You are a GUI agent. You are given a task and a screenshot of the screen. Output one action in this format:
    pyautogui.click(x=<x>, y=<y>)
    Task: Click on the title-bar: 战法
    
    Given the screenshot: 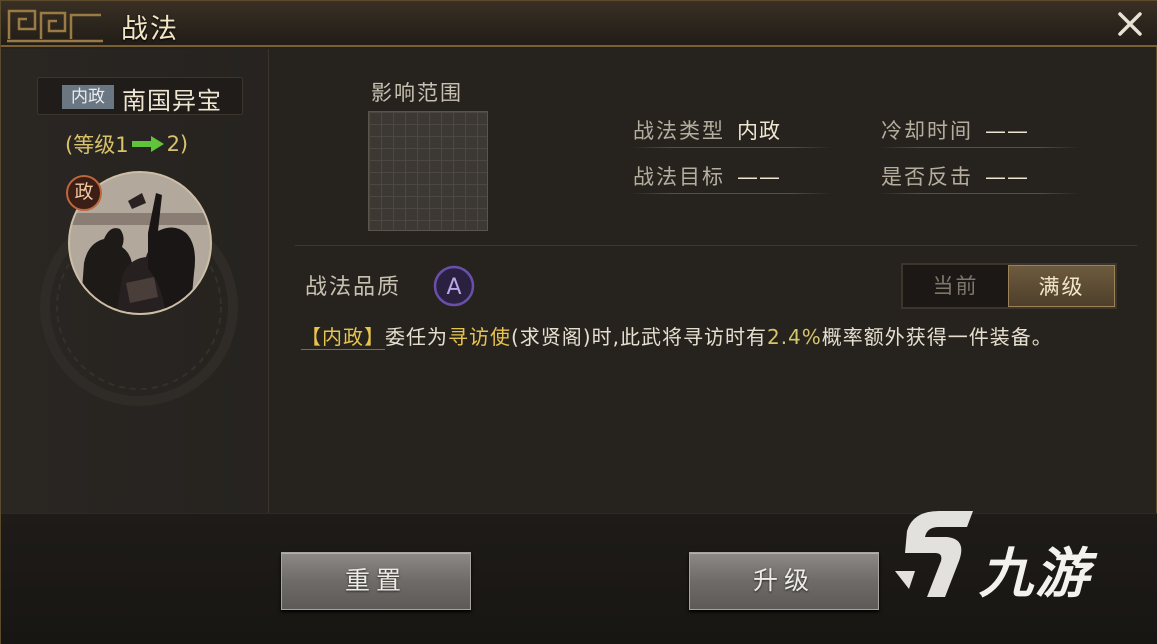 What is the action you would take?
    pyautogui.click(x=579, y=24)
    